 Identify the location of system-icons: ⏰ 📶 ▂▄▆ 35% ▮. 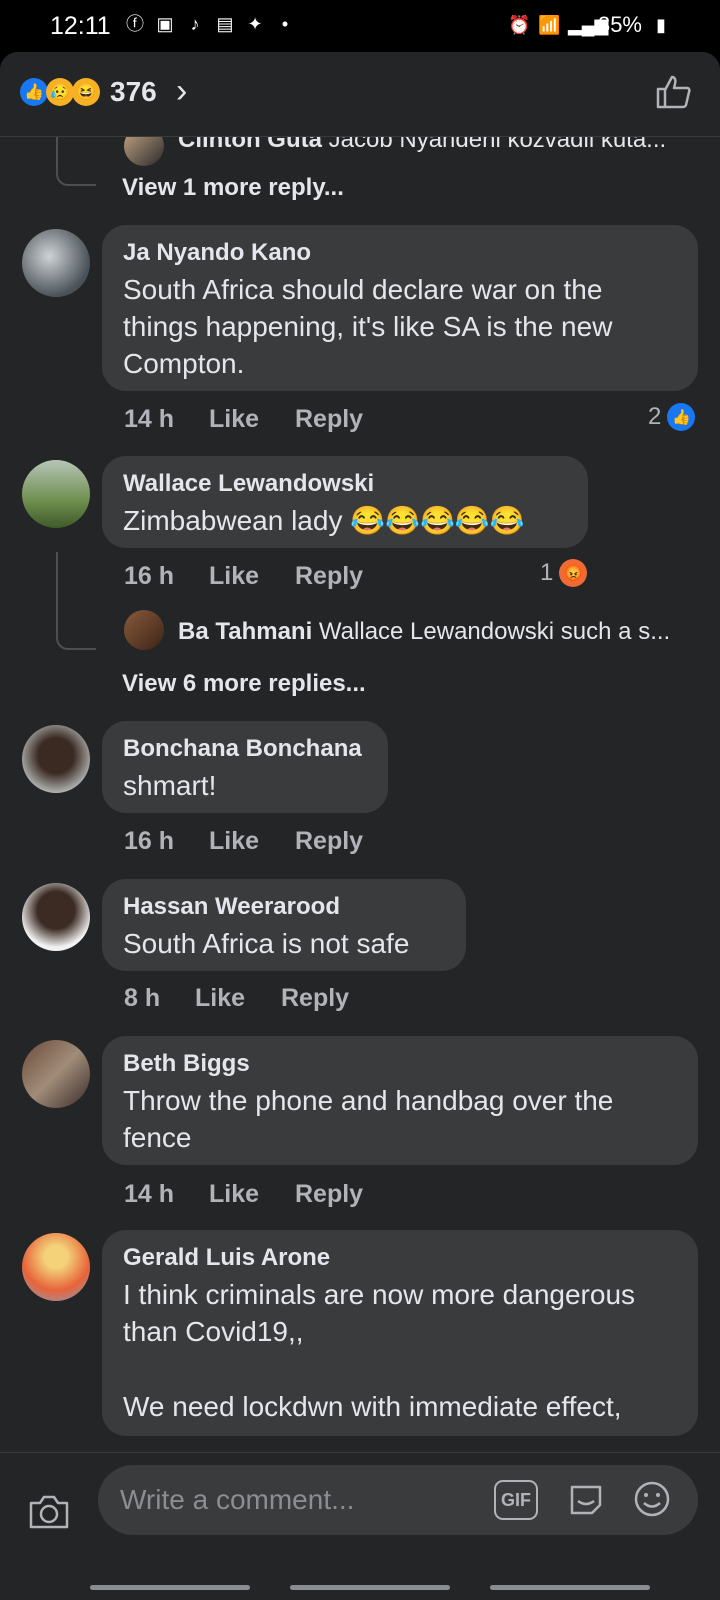
(590, 25).